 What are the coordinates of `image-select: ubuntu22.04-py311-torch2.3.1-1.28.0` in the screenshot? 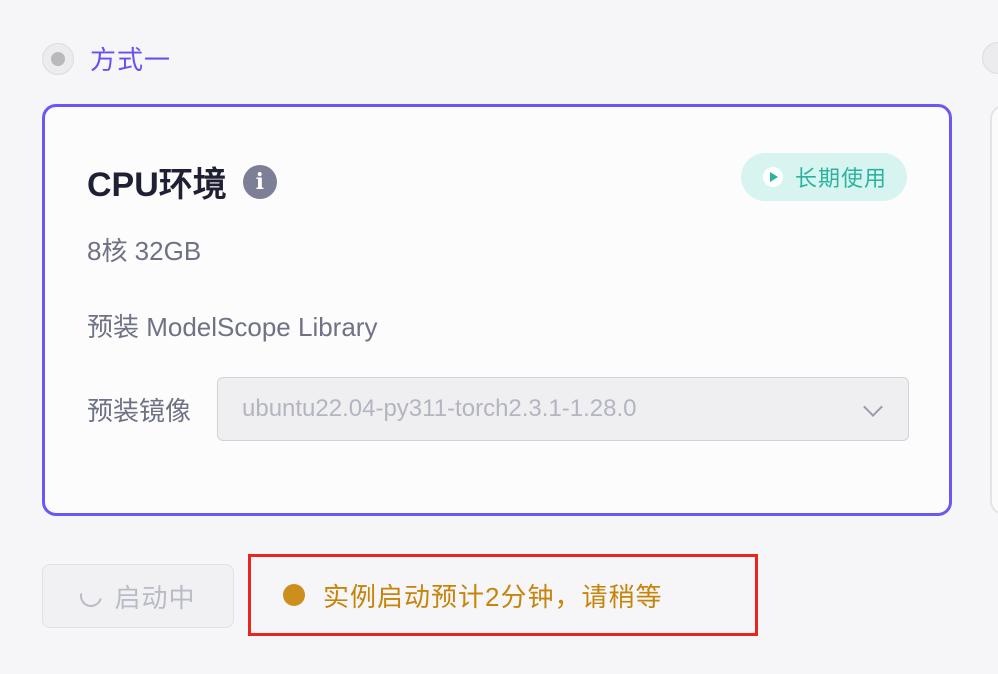 It's located at (563, 409).